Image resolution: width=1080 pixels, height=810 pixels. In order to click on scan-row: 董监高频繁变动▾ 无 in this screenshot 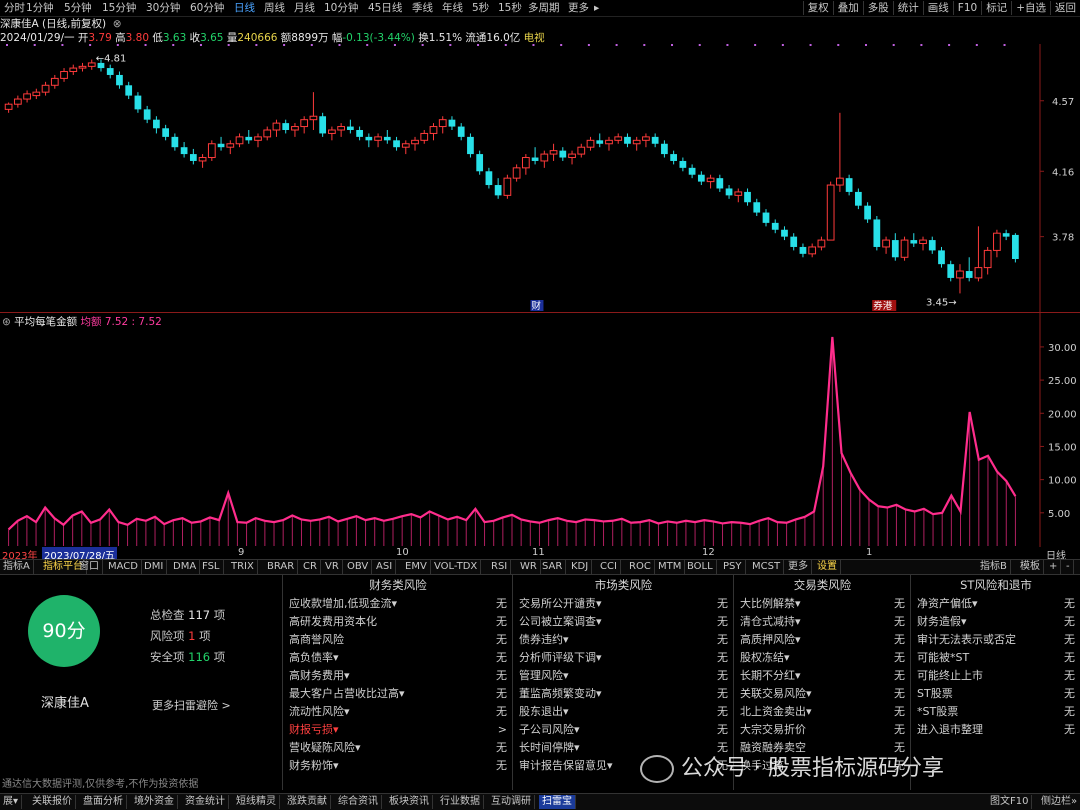, I will do `click(623, 694)`.